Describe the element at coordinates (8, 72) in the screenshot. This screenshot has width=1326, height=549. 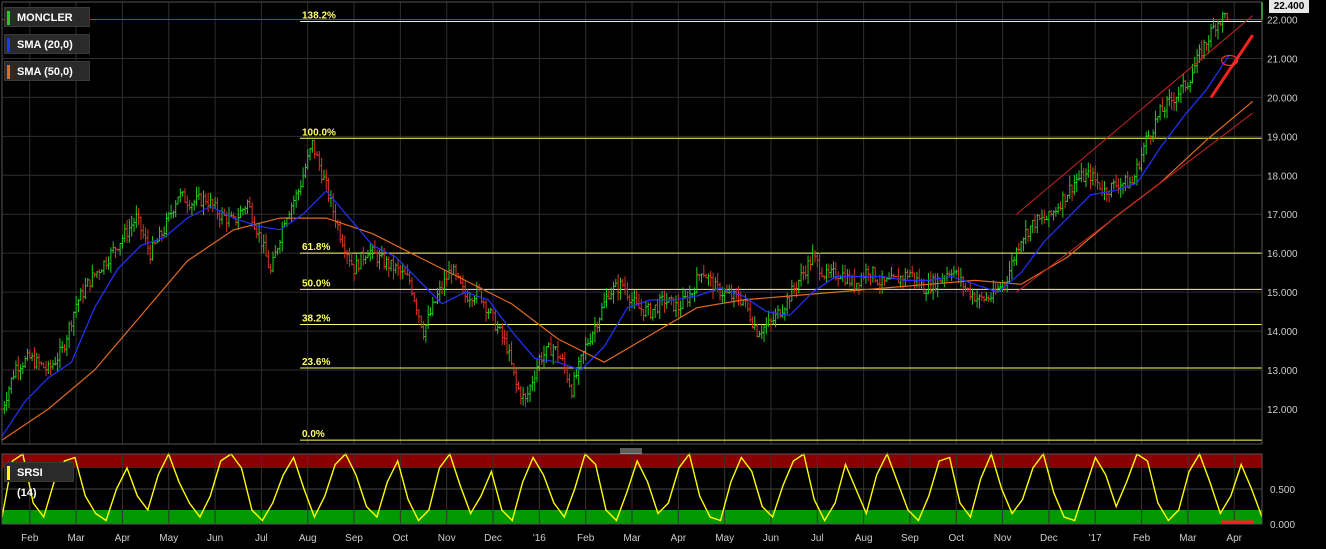
I see `legend-swatch-sma50` at that location.